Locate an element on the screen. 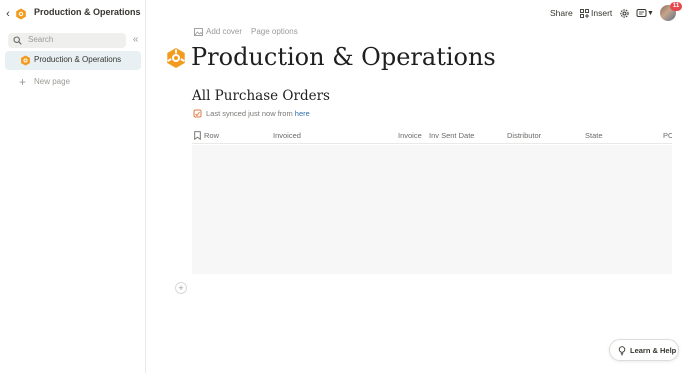  workspace-title: Production & Operations is located at coordinates (87, 12).